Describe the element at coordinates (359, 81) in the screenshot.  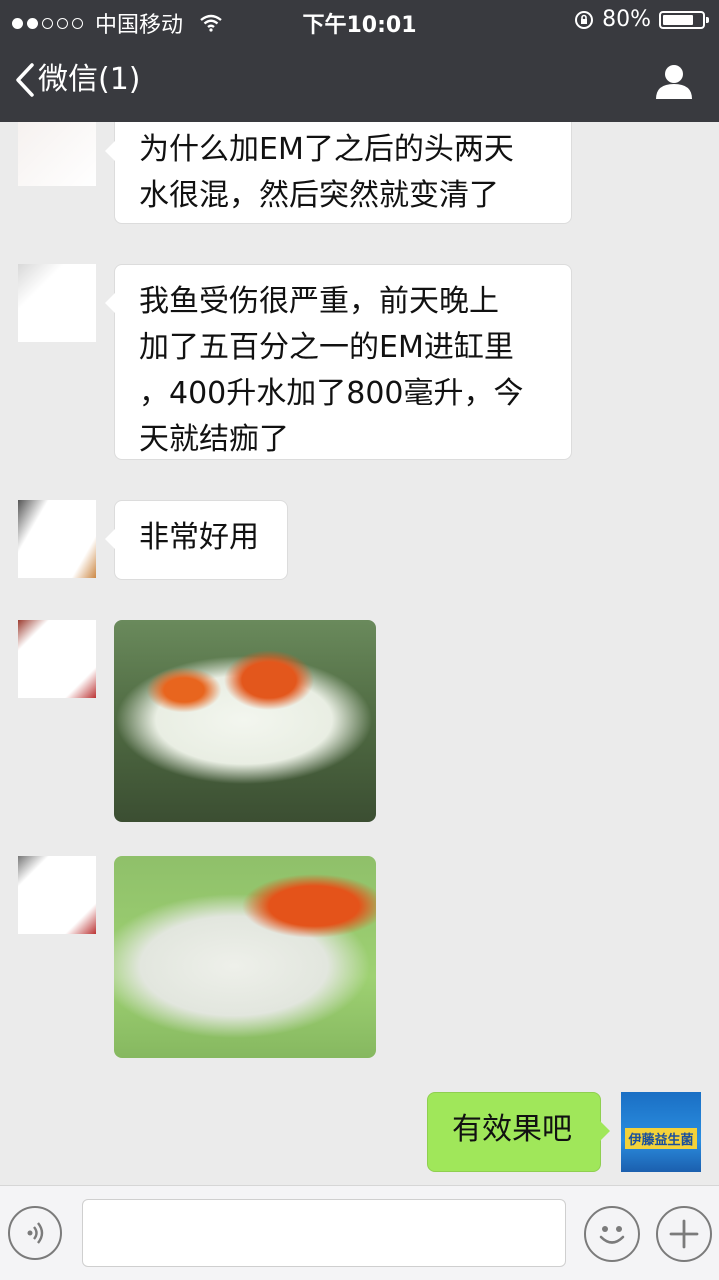
I see `nav-bar: 微信(1)` at that location.